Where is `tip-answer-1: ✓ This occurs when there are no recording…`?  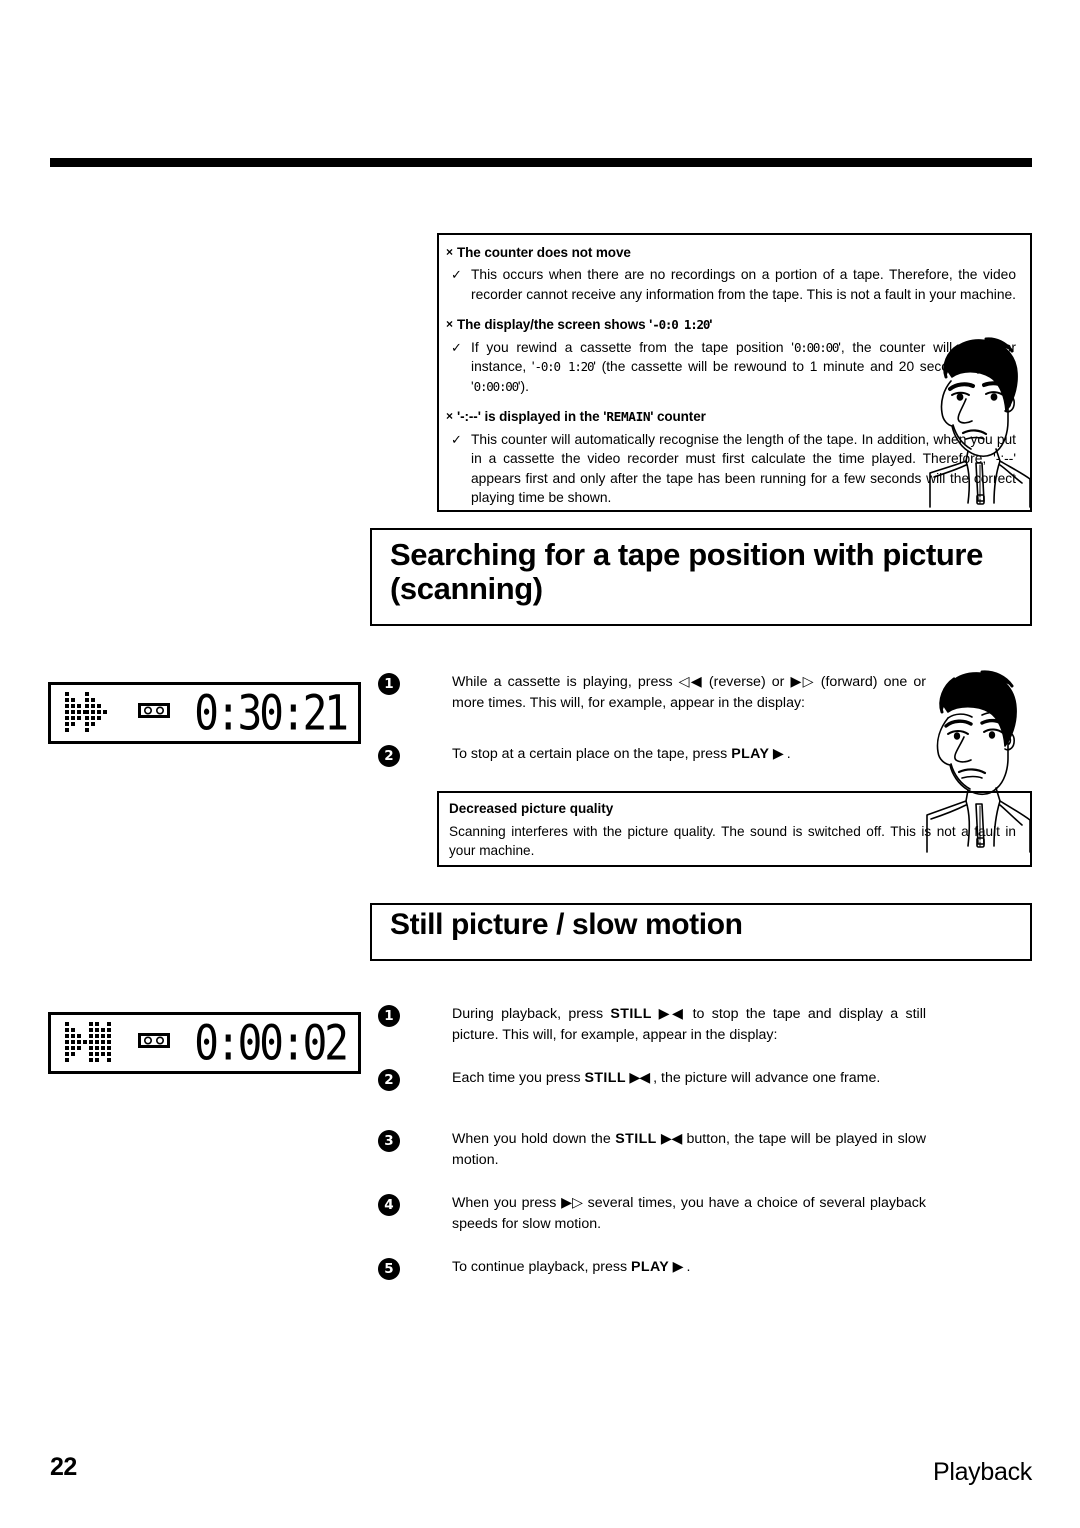
tip-answer-1: ✓ This occurs when there are no recording… is located at coordinates (733, 284).